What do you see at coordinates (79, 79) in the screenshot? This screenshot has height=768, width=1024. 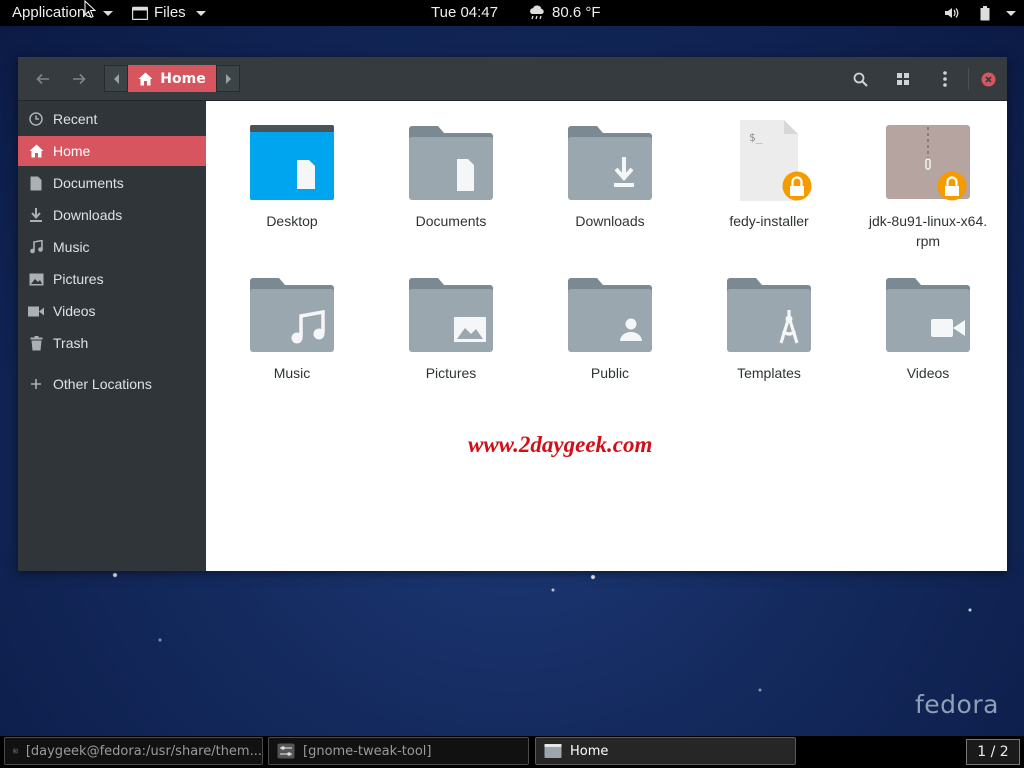 I see `forward-button` at bounding box center [79, 79].